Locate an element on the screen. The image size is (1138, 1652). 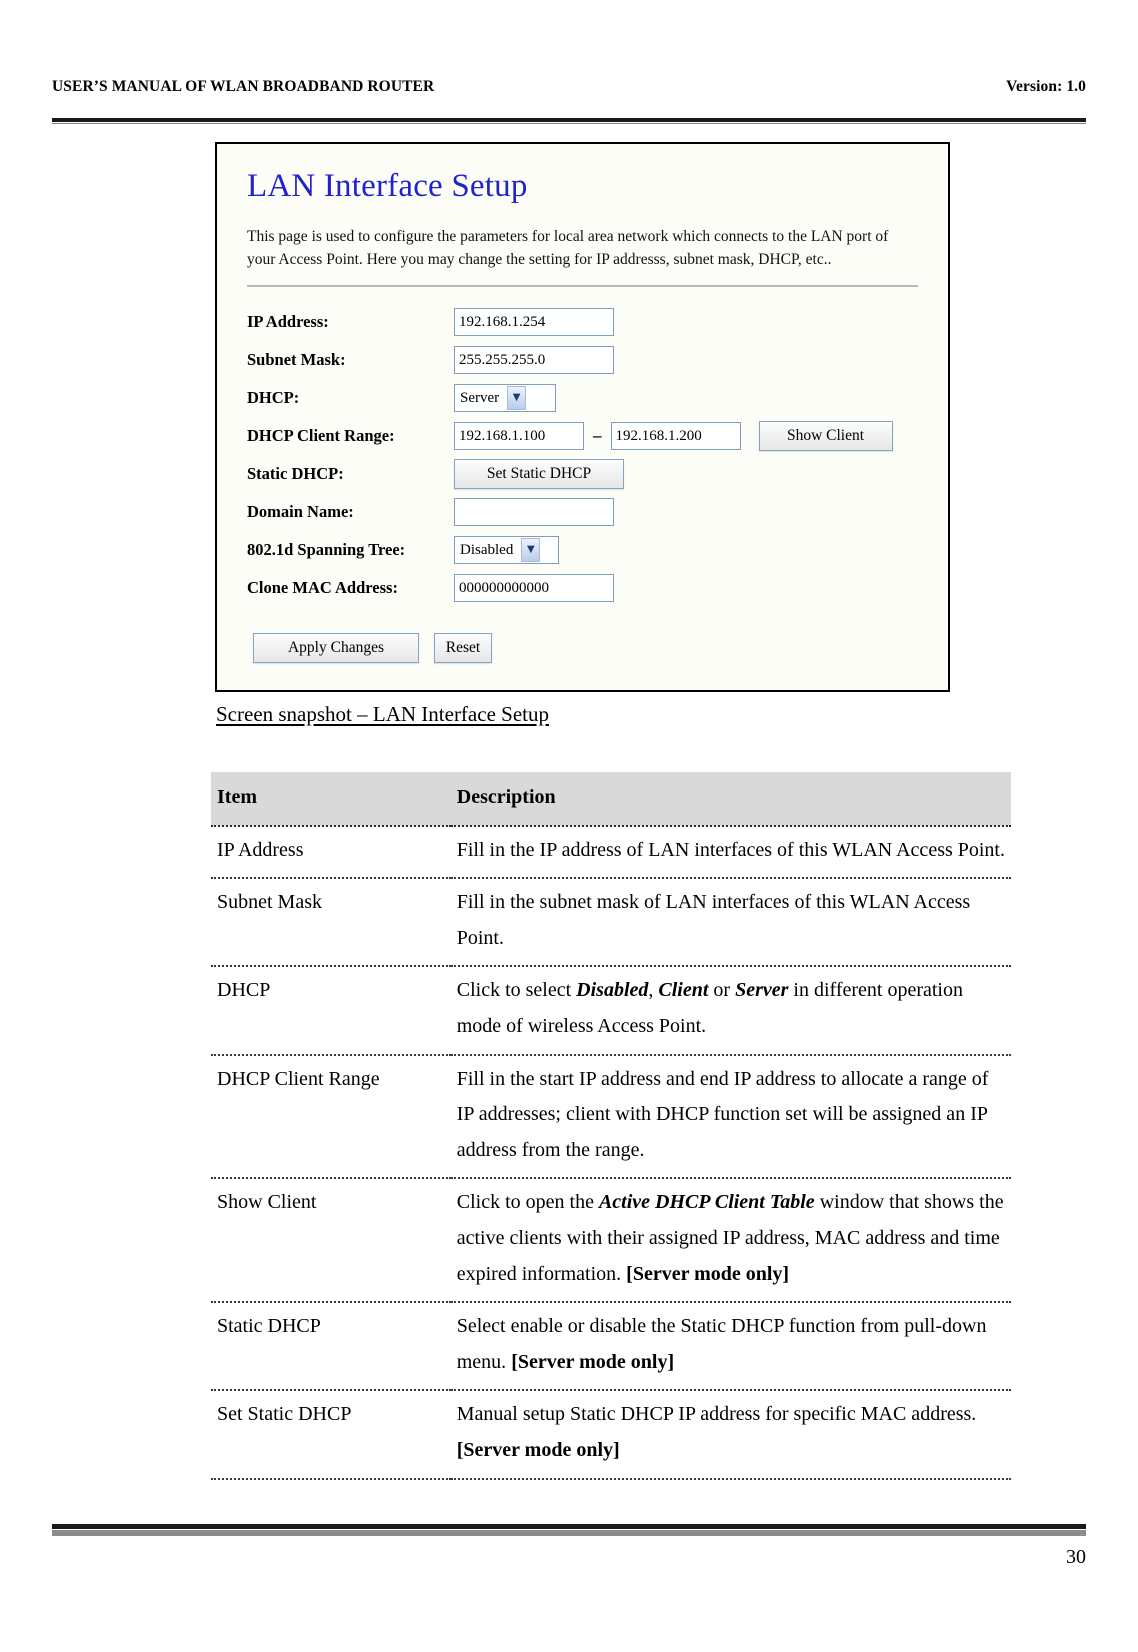
dhcp-select: Server ▼ is located at coordinates (505, 398).